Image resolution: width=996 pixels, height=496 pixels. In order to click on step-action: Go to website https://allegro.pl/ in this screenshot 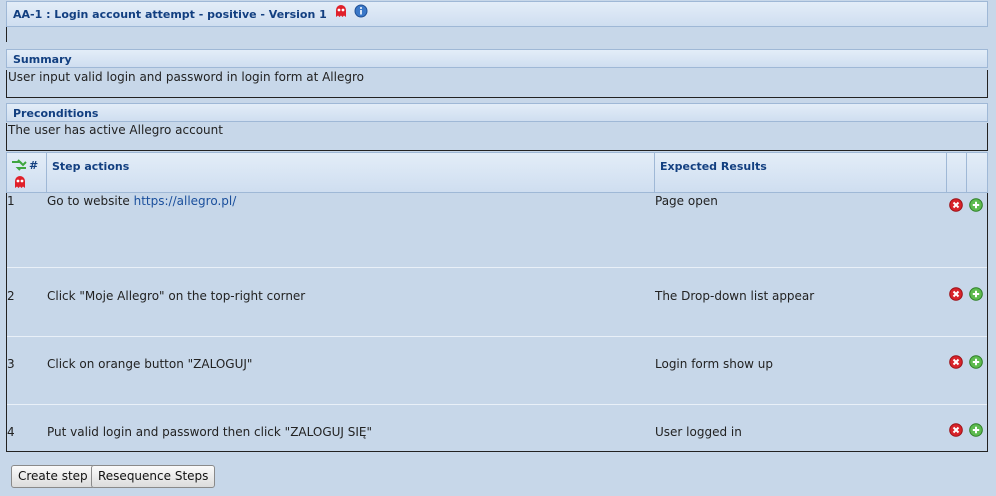, I will do `click(141, 201)`.